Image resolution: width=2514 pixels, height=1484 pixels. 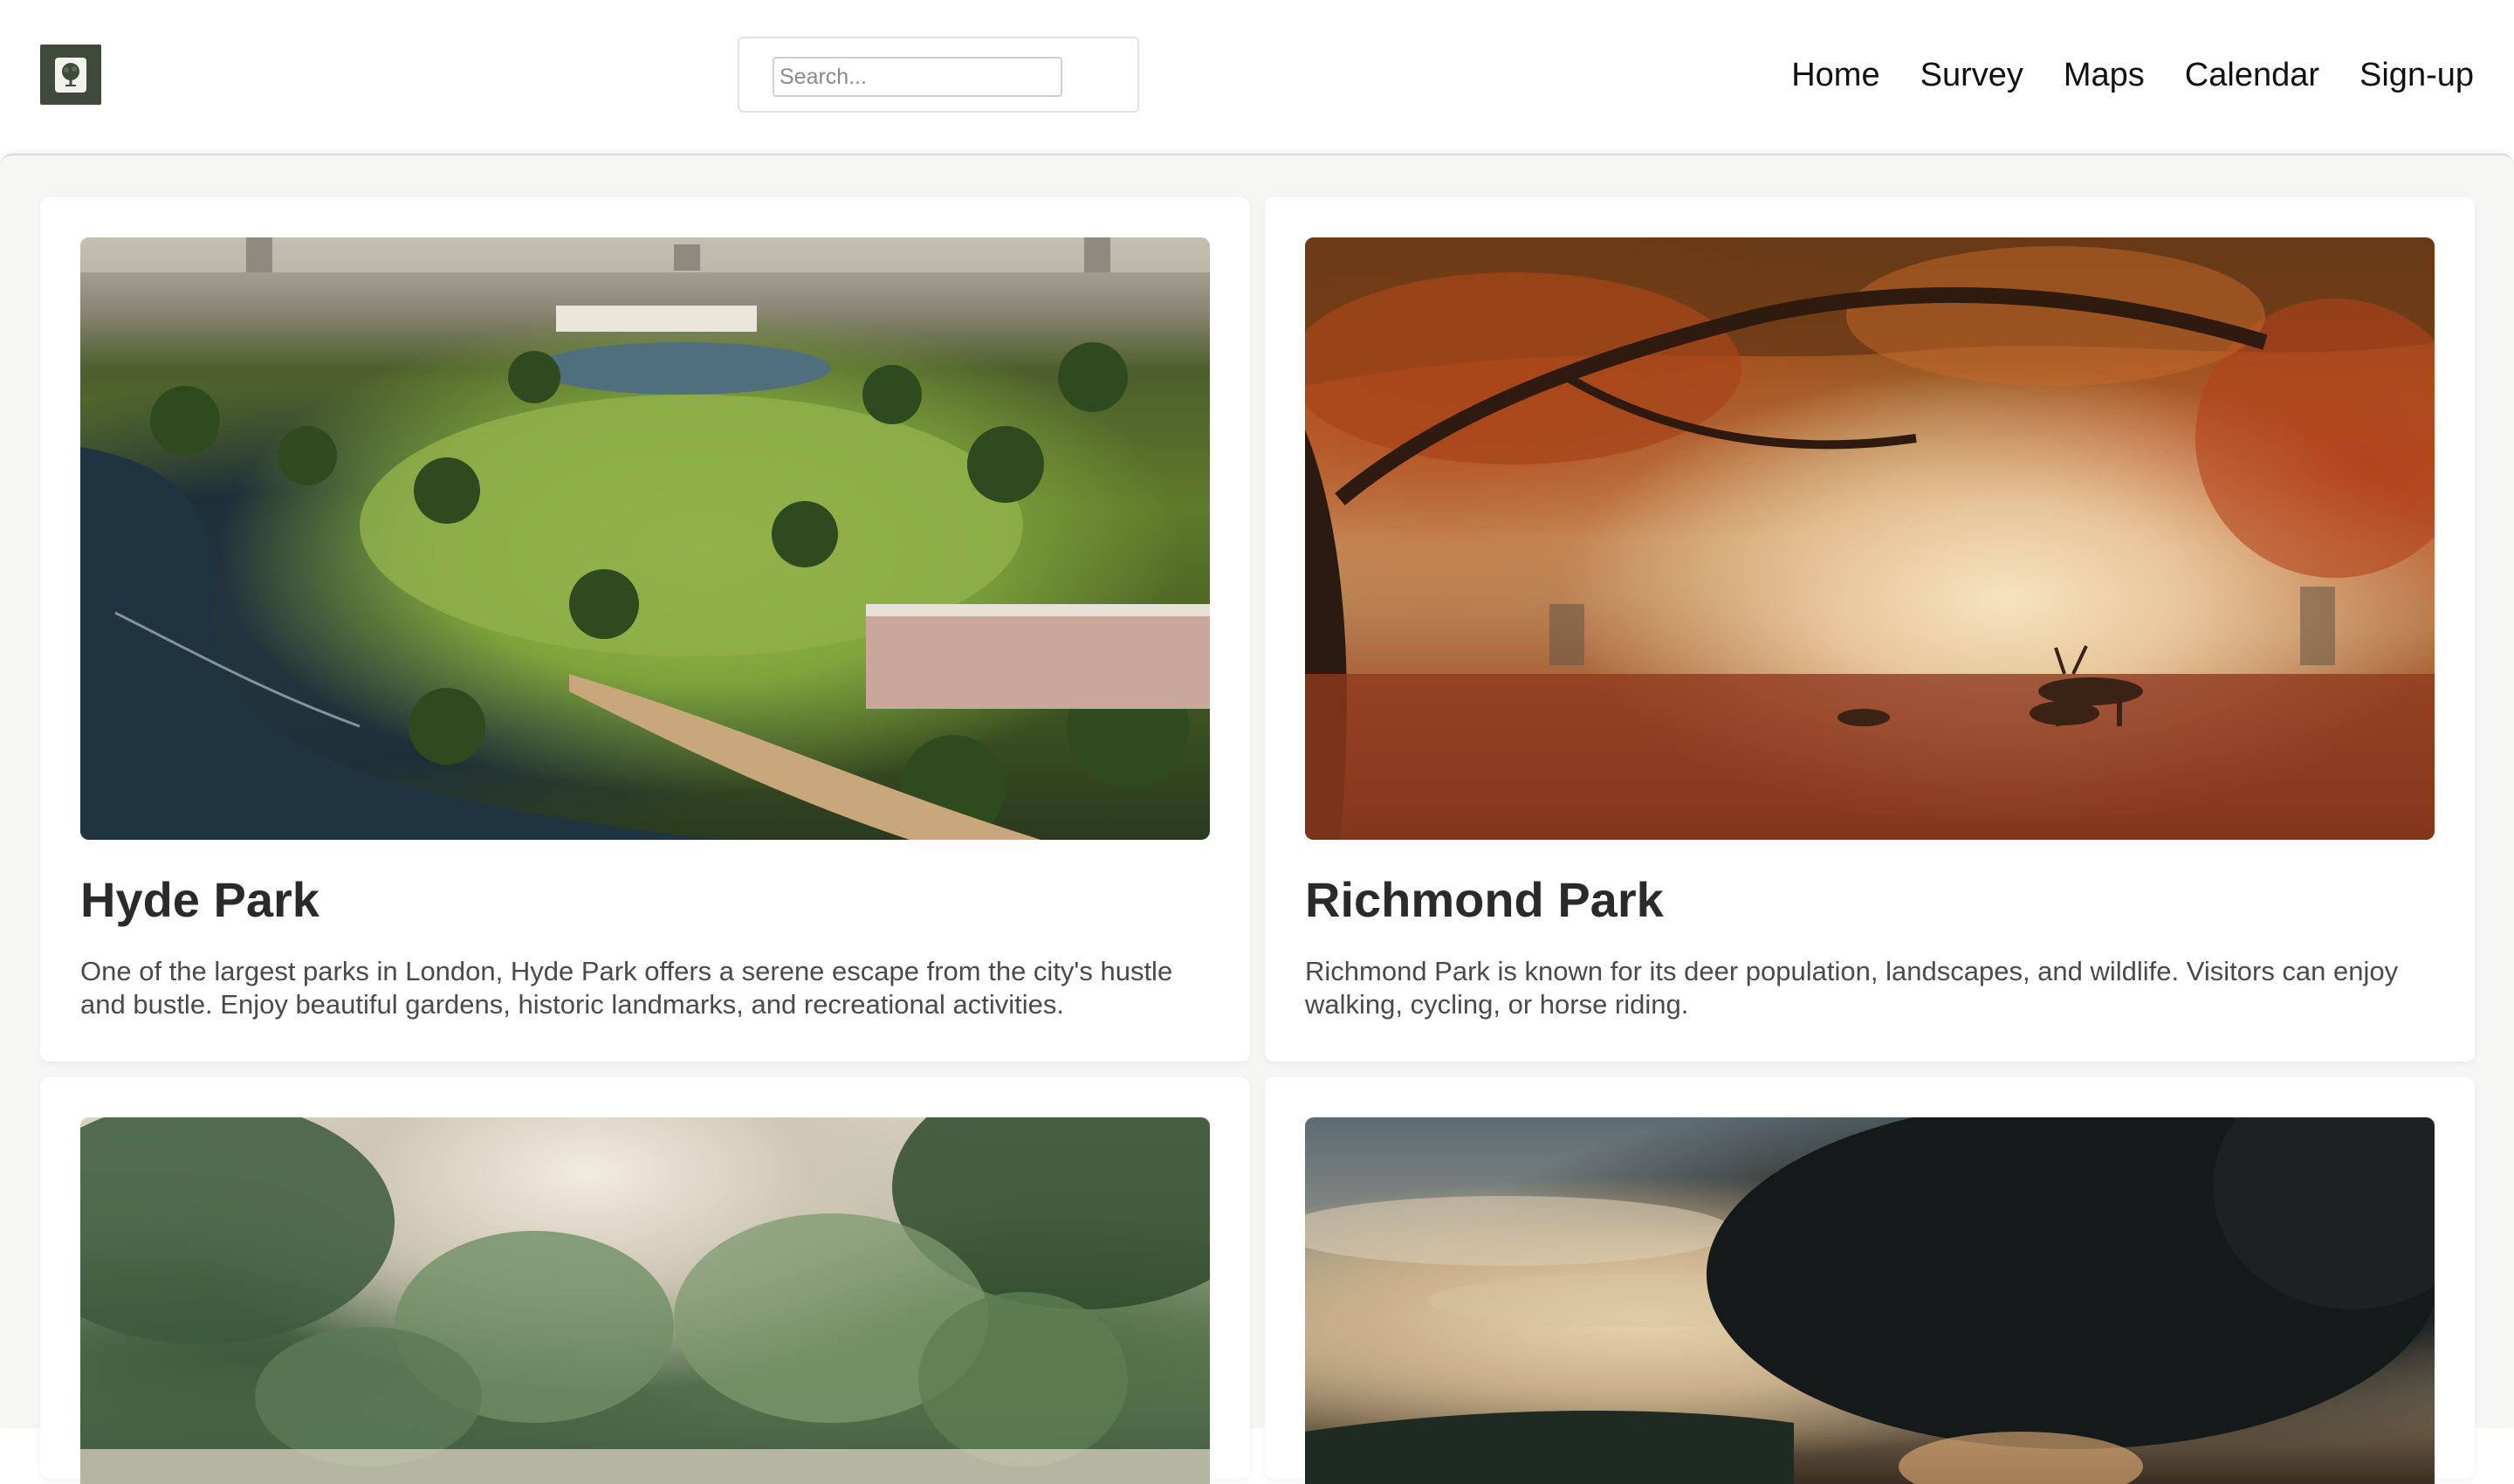 I want to click on nav-survey: Survey, so click(x=1971, y=75).